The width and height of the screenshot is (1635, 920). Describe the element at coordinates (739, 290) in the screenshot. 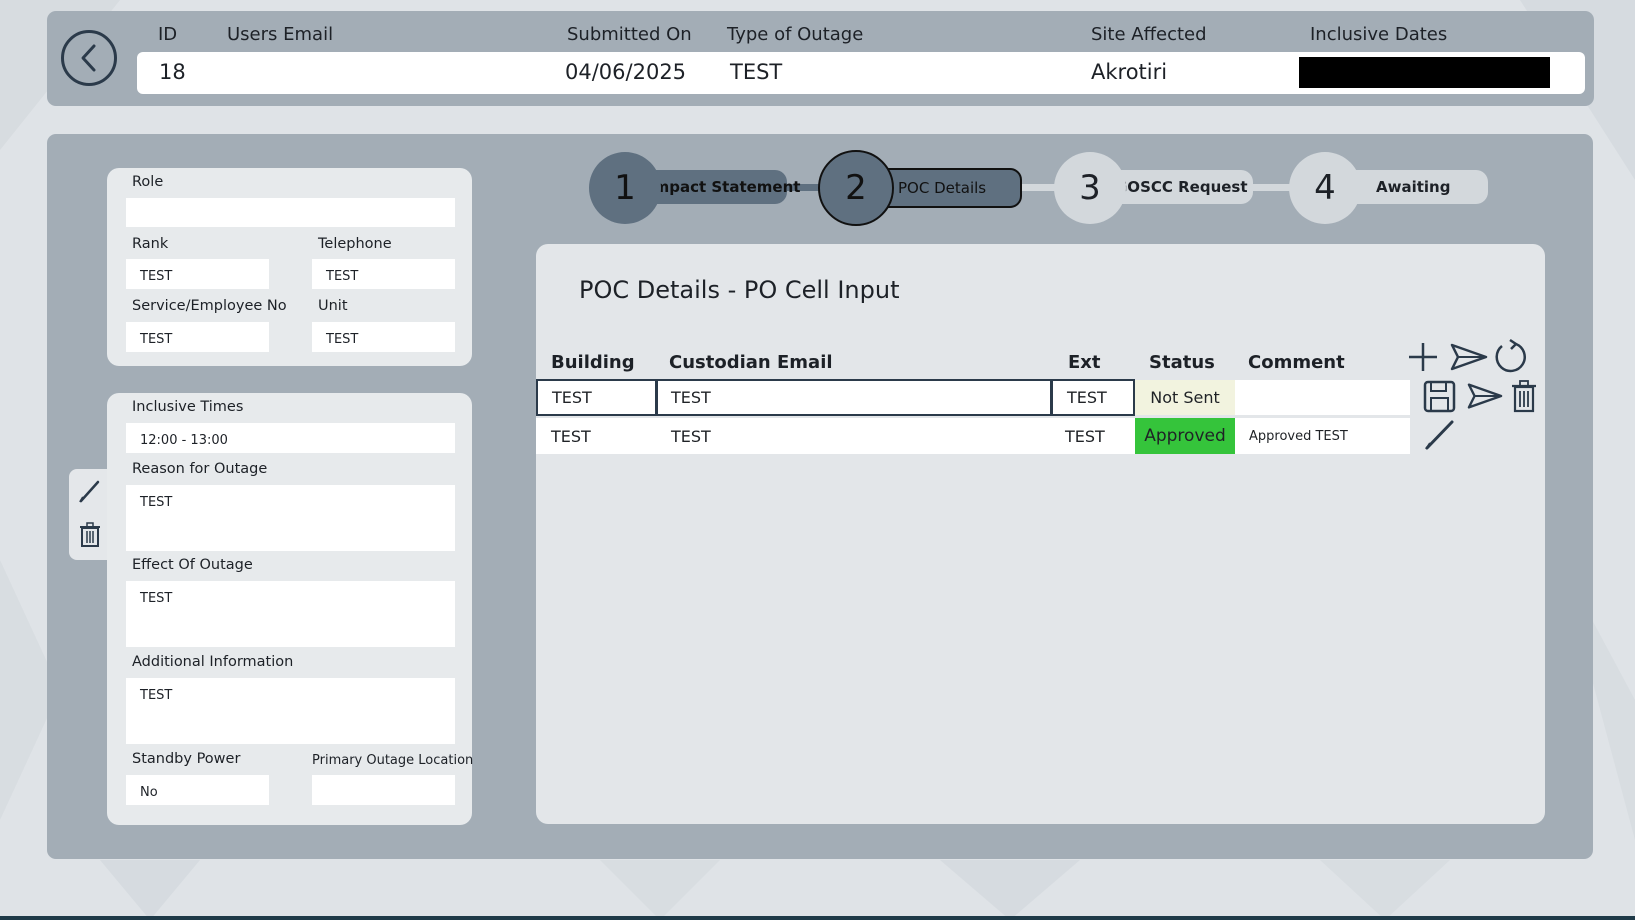

I see `poc-title: POC Details - PO Cell Input` at that location.